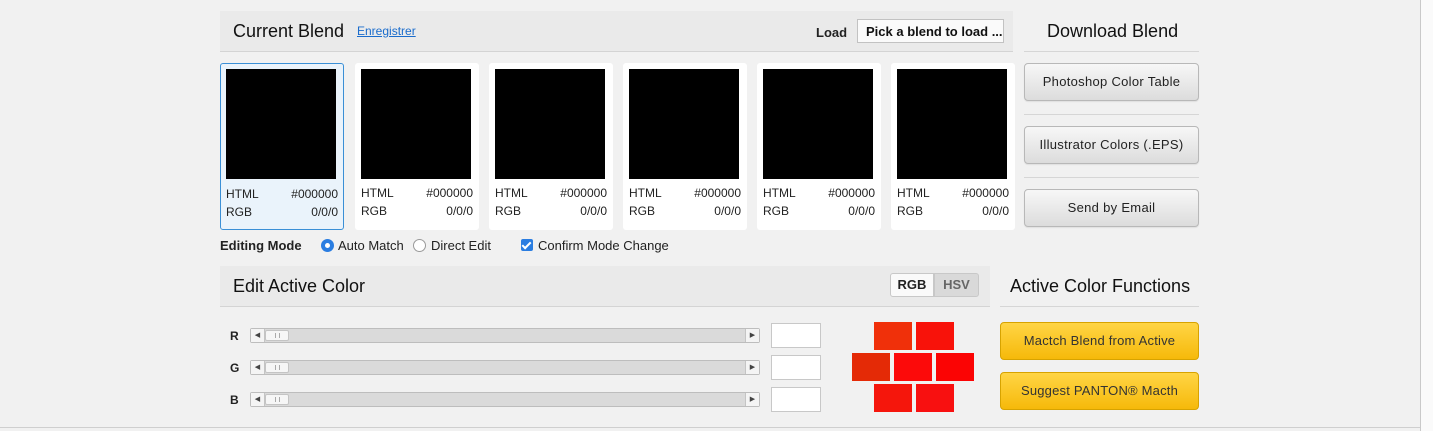 The height and width of the screenshot is (431, 1433). What do you see at coordinates (1099, 391) in the screenshot?
I see `suggest-pantone-match-button: Suggest PANTON® Macth` at bounding box center [1099, 391].